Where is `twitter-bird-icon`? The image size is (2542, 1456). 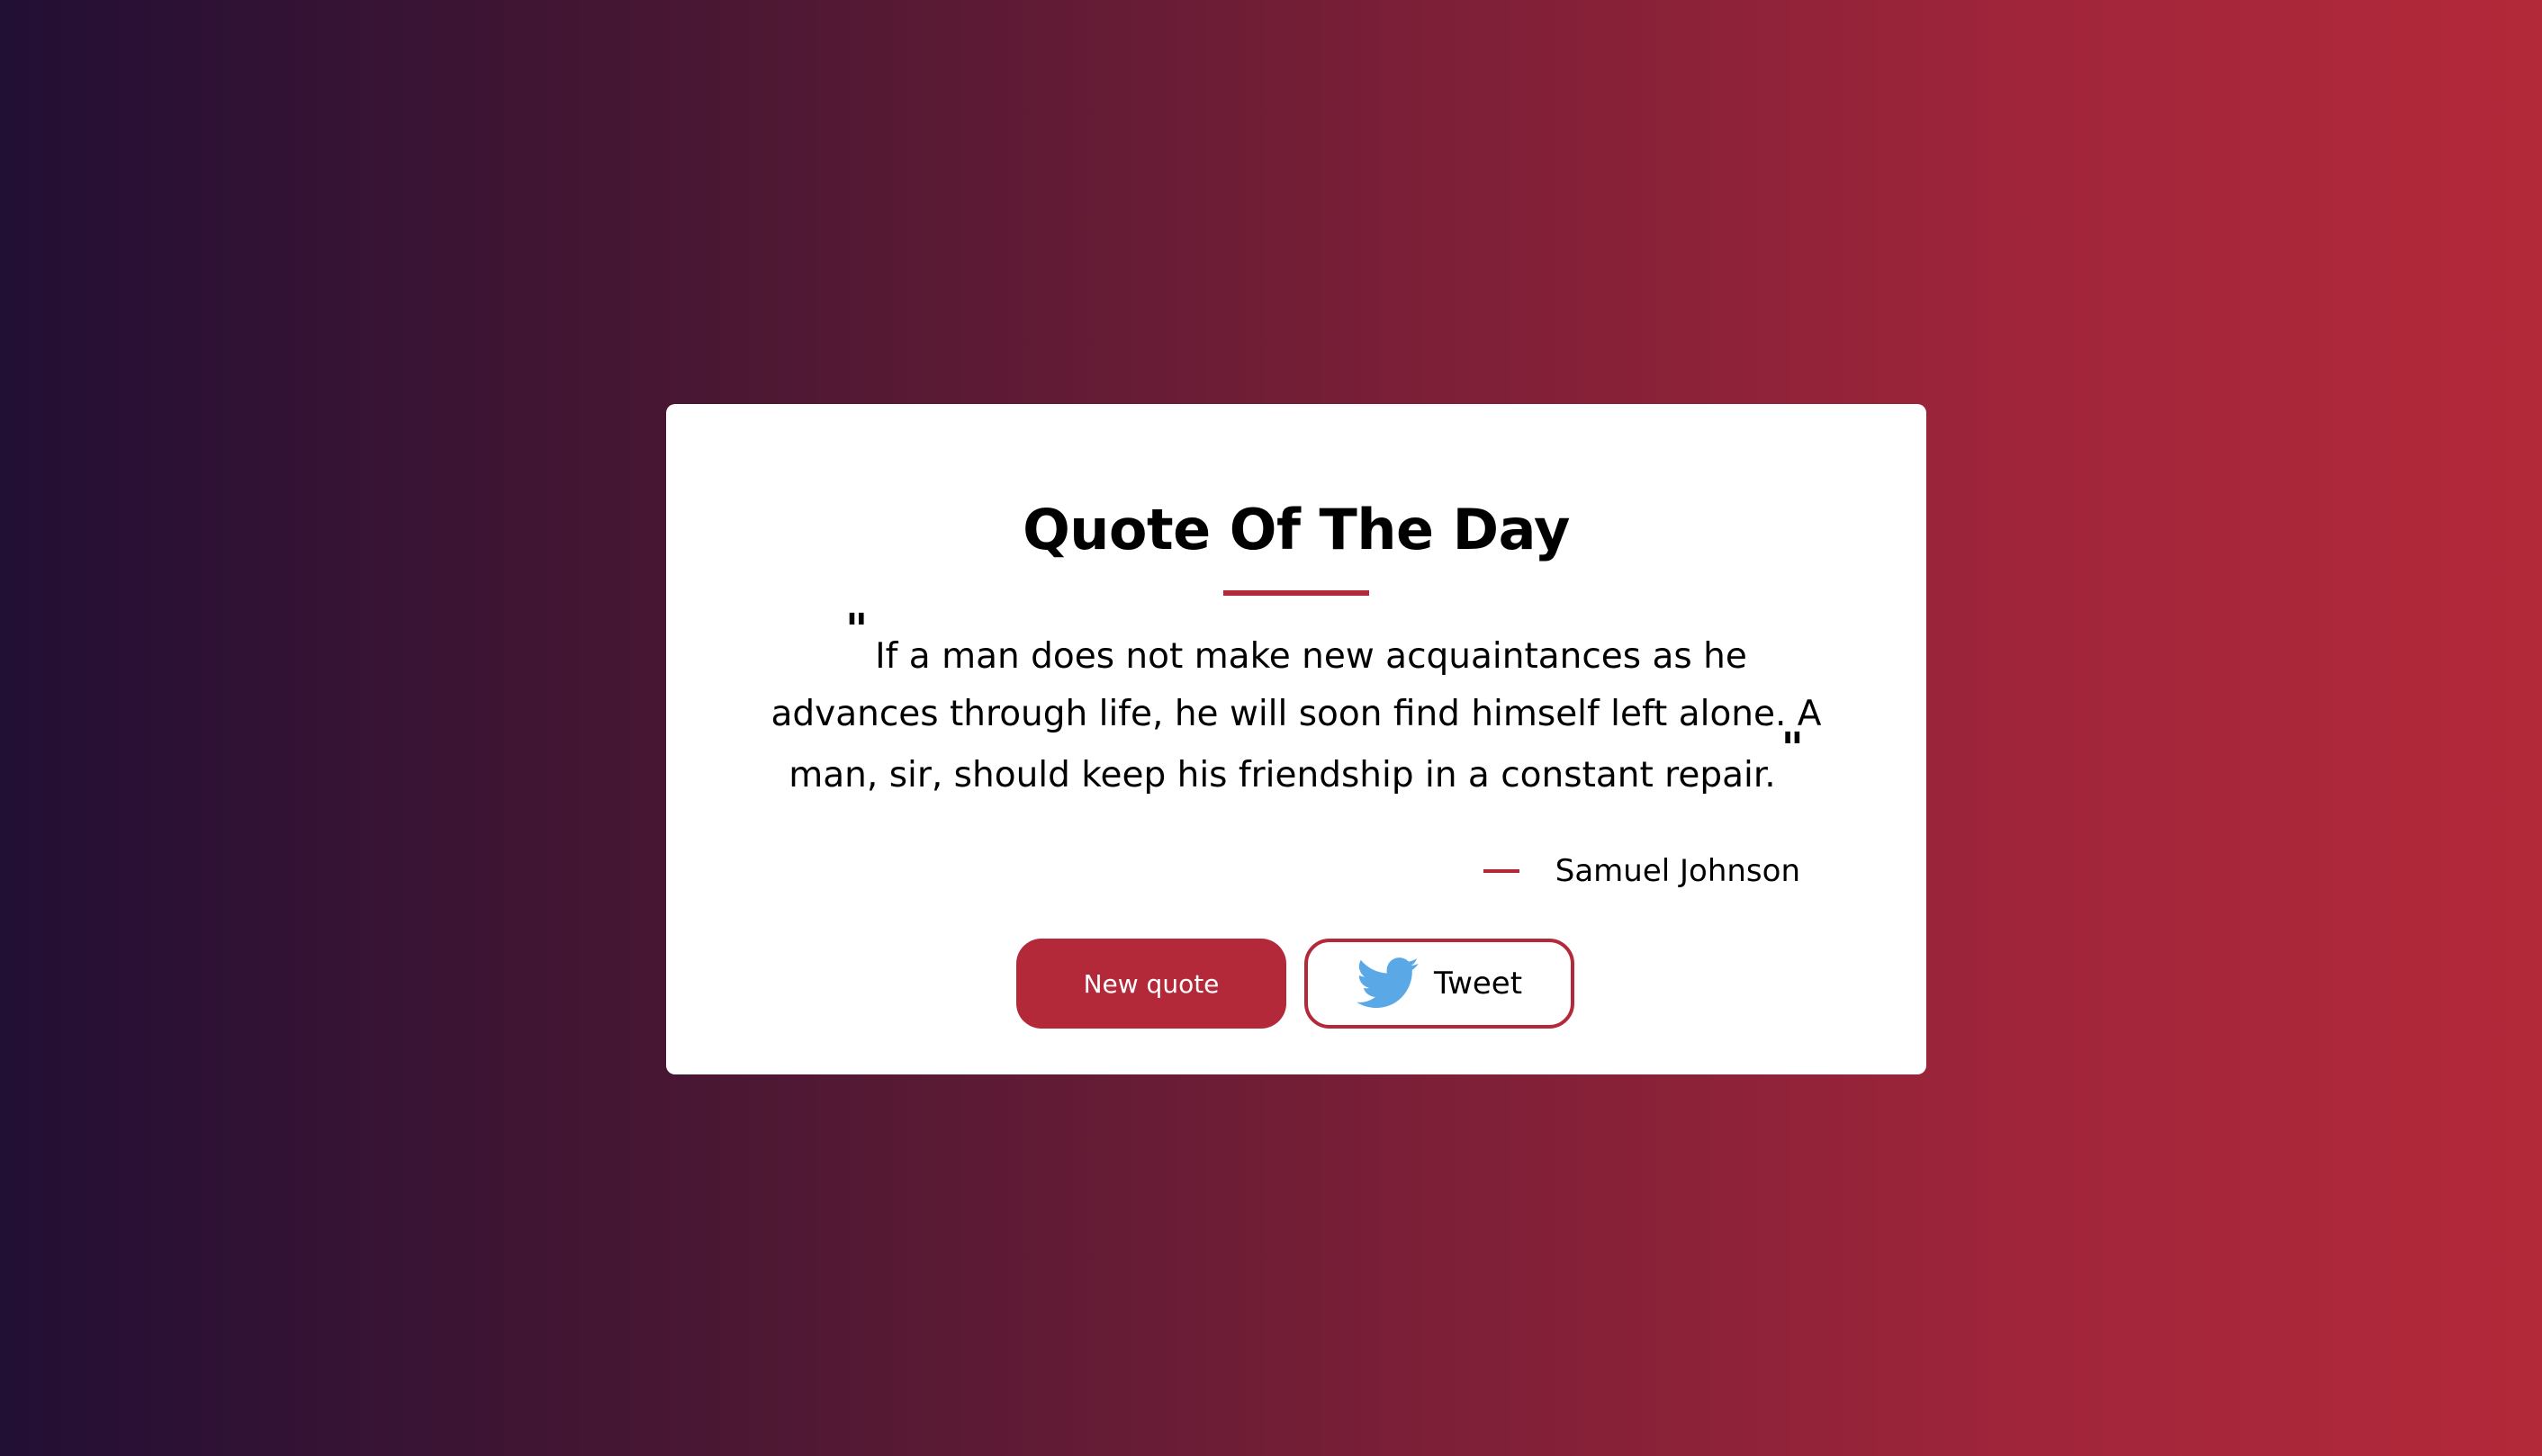
twitter-bird-icon is located at coordinates (1387, 983).